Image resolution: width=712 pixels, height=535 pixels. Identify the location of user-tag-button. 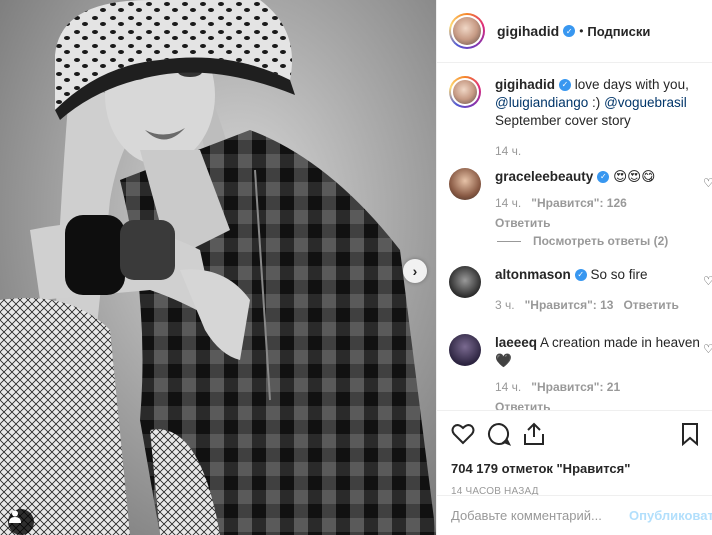
(21, 522).